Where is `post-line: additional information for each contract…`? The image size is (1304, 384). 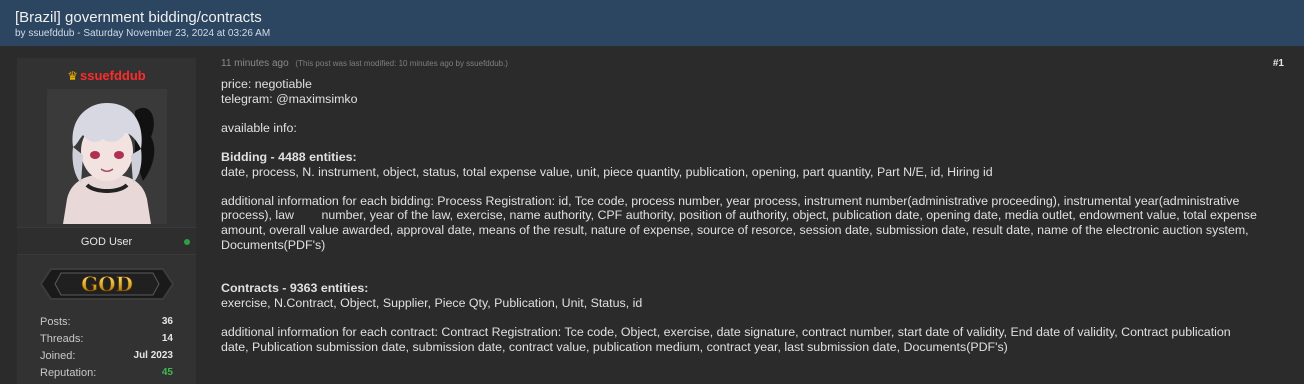
post-line: additional information for each contract… is located at coordinates (726, 331).